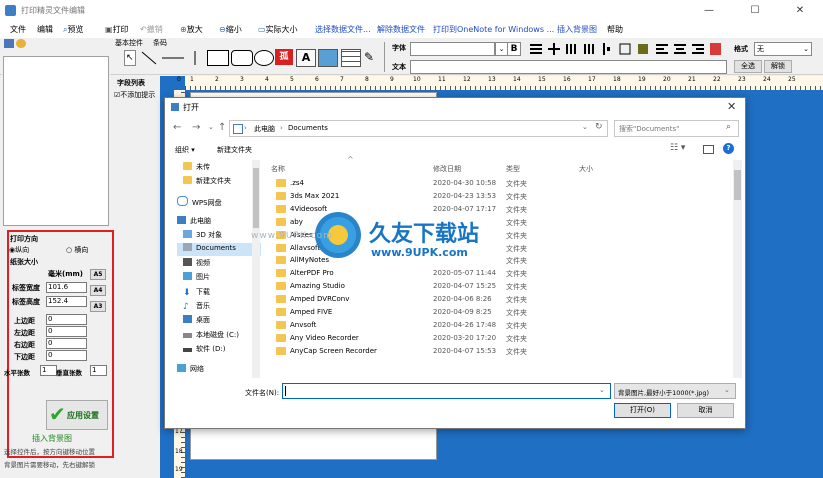  I want to click on nav-scrollbar-thumb, so click(256, 198).